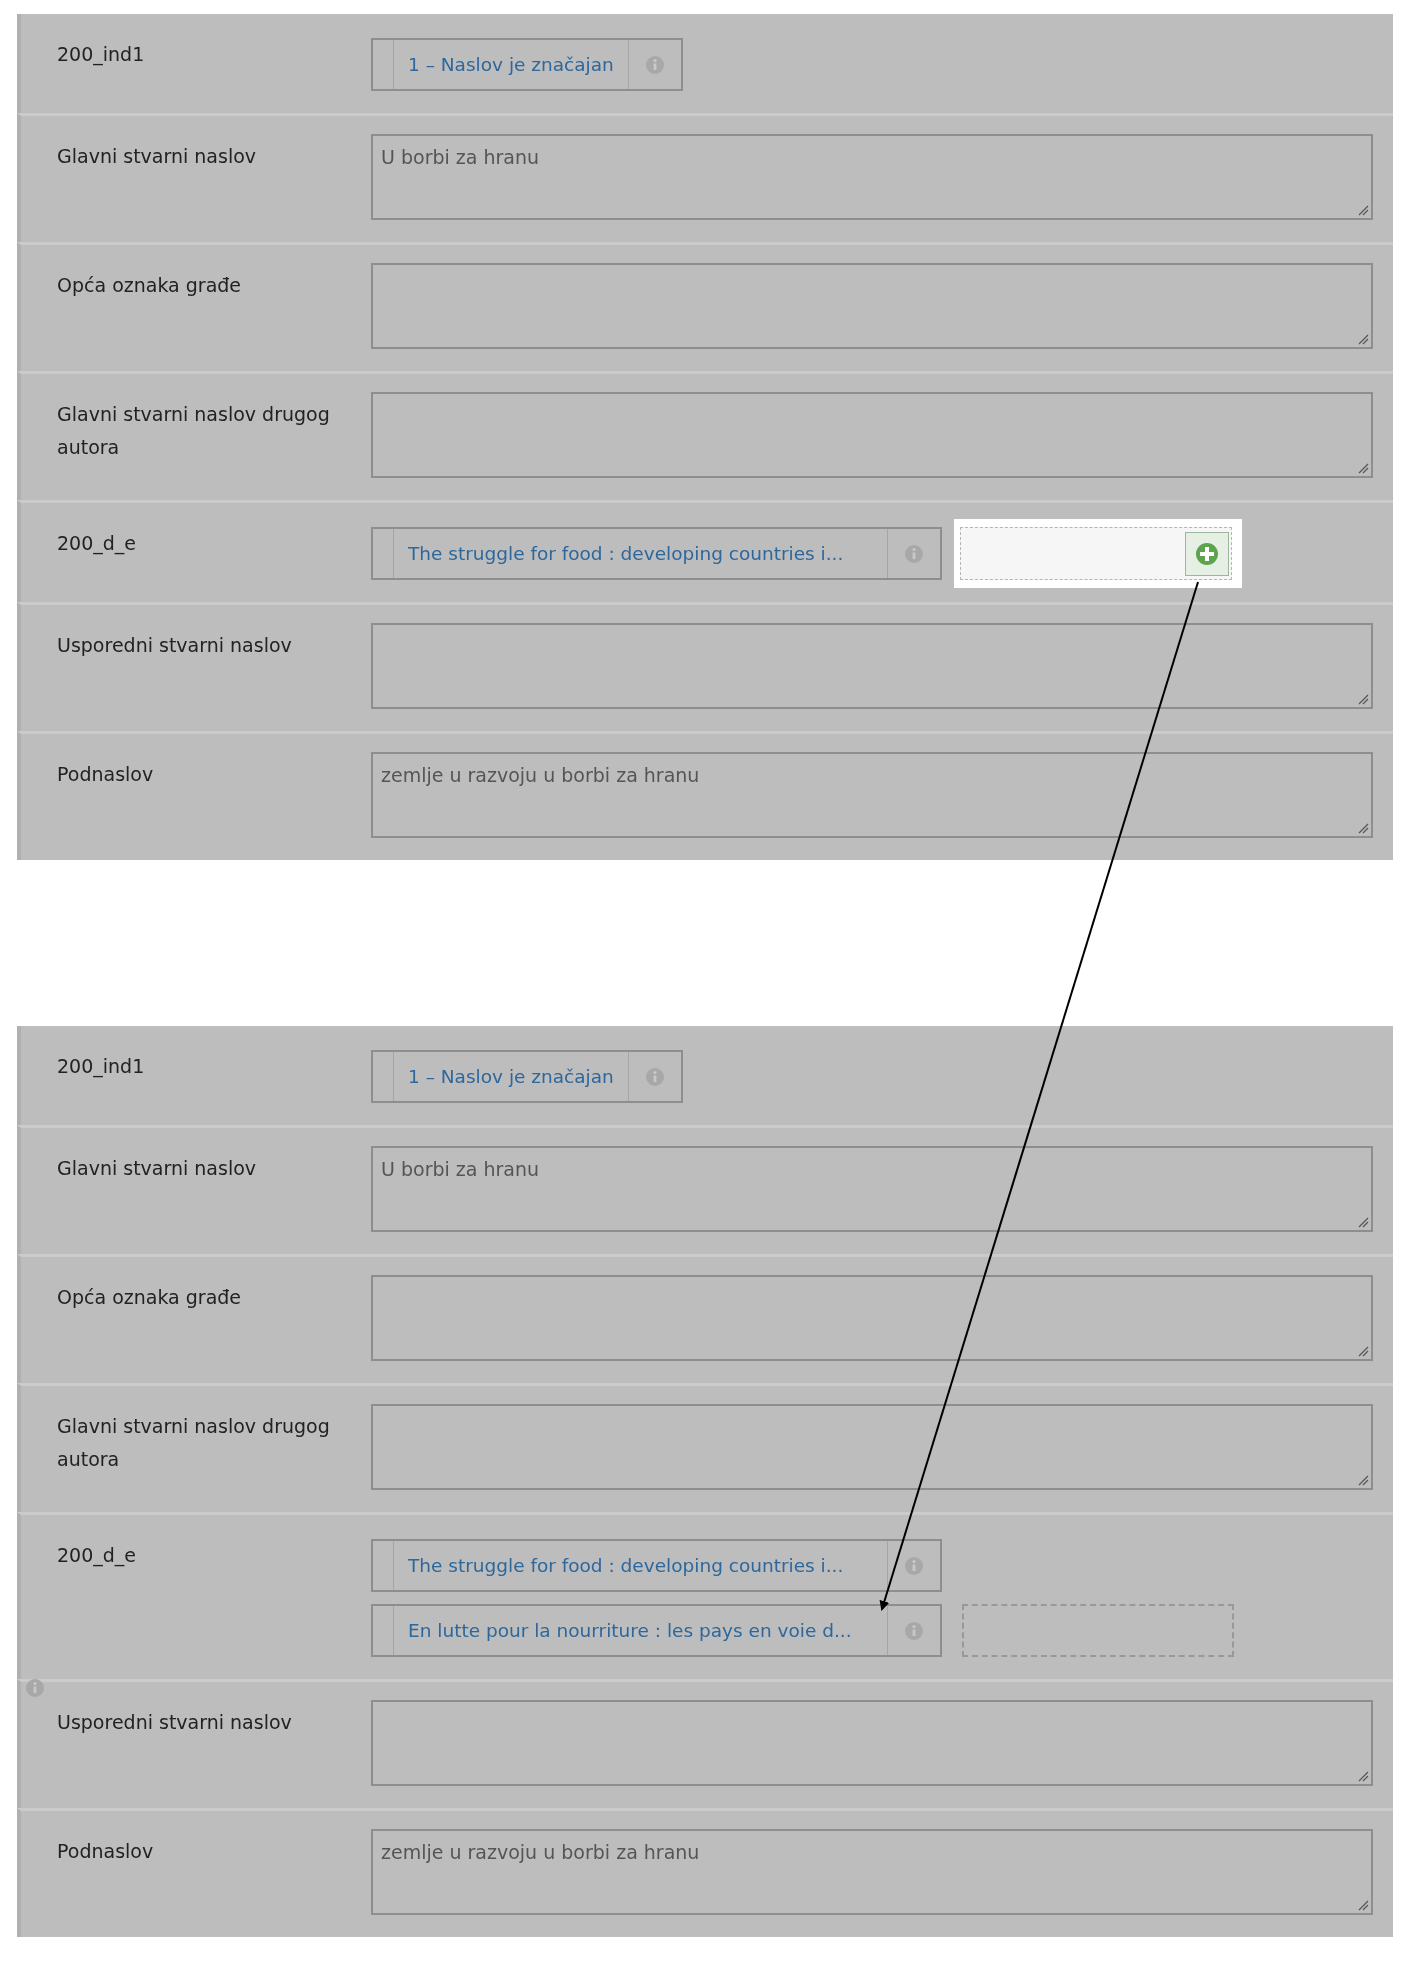 Image resolution: width=1409 pixels, height=1964 pixels. I want to click on plus-icon, so click(1207, 553).